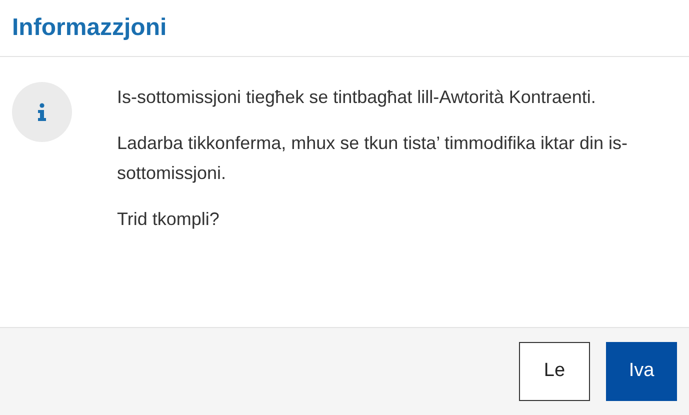 The height and width of the screenshot is (415, 689). Describe the element at coordinates (554, 371) in the screenshot. I see `cancel-button: Le` at that location.